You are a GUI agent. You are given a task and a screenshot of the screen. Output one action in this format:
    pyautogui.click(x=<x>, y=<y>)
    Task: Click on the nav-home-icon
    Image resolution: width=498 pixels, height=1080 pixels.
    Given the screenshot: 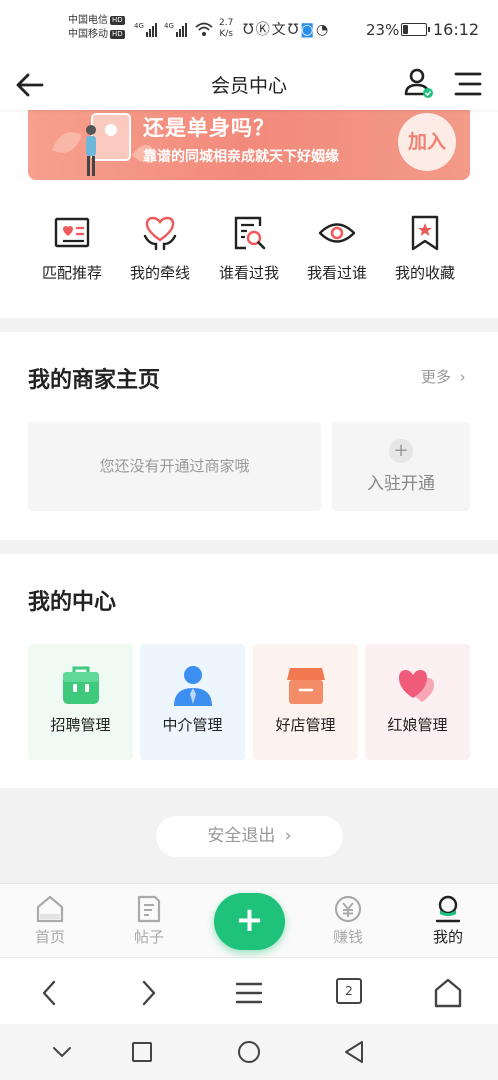 What is the action you would take?
    pyautogui.click(x=249, y=1052)
    